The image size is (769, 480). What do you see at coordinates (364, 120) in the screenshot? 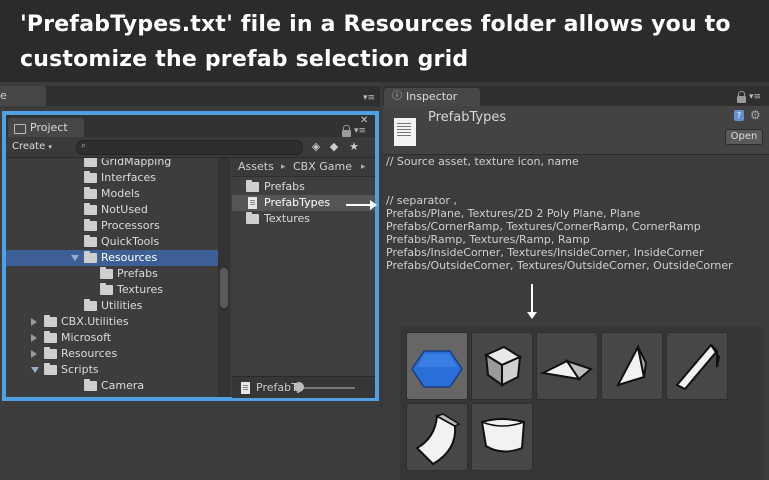
I see `close-icon: ✕` at bounding box center [364, 120].